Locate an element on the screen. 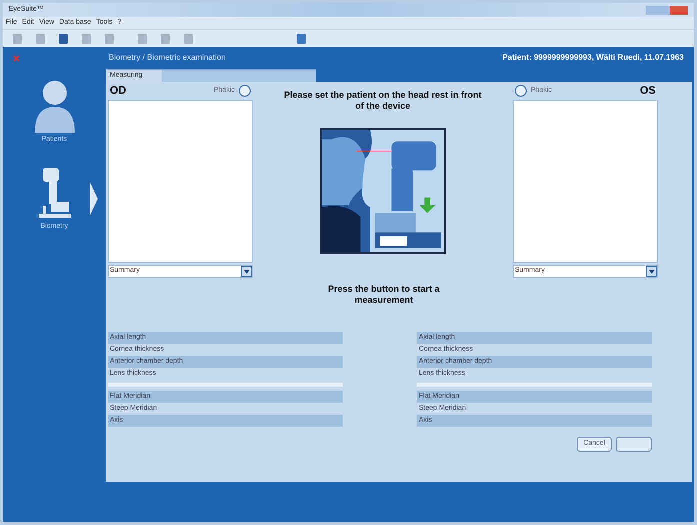 This screenshot has height=525, width=697. eye-label: OD is located at coordinates (118, 91).